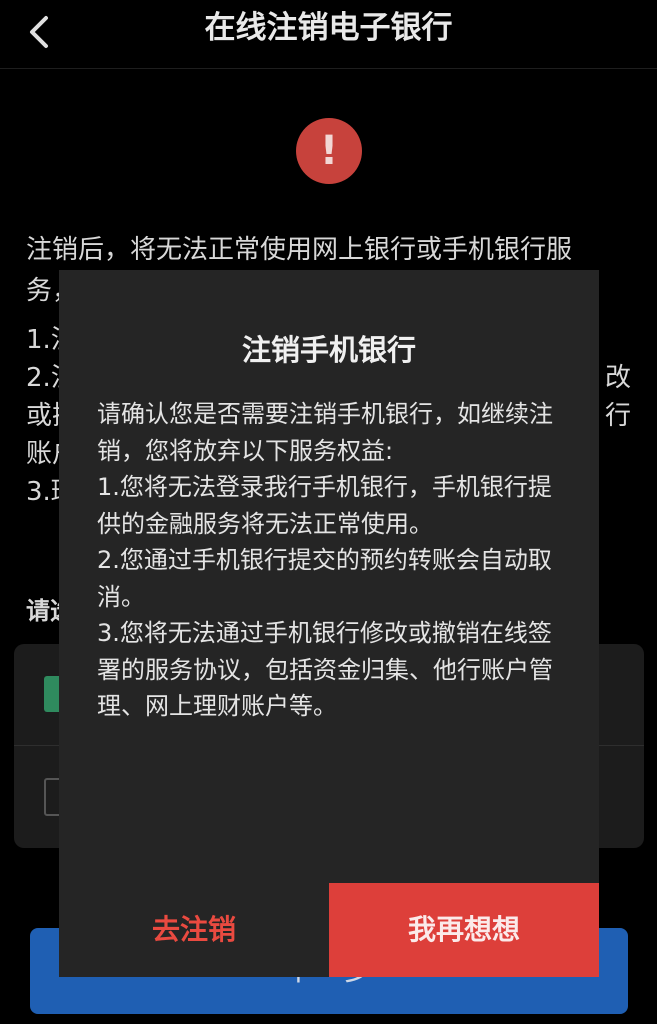  I want to click on page-title: 在线注销电子银行, so click(328, 28).